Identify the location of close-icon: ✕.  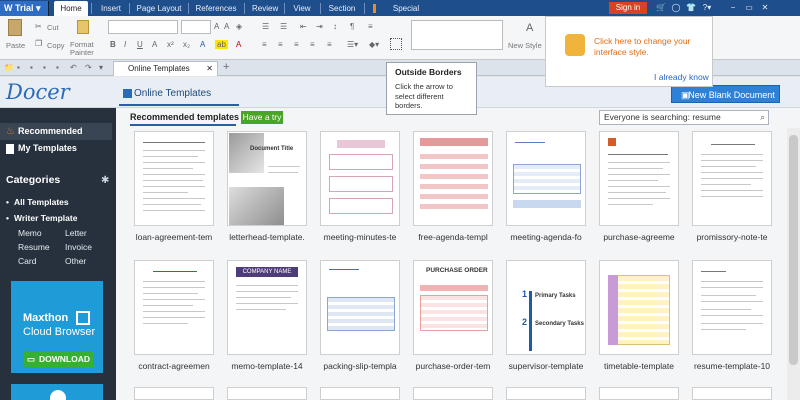
(765, 8).